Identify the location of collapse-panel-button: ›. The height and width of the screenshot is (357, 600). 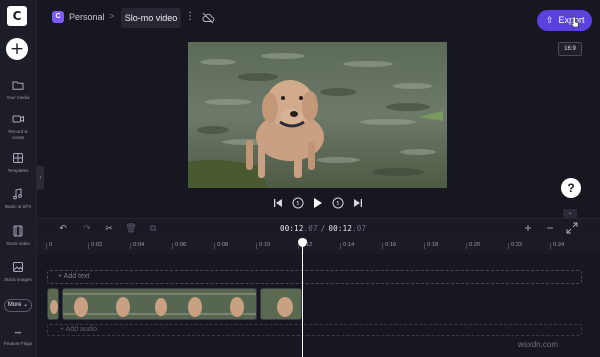
(40, 178).